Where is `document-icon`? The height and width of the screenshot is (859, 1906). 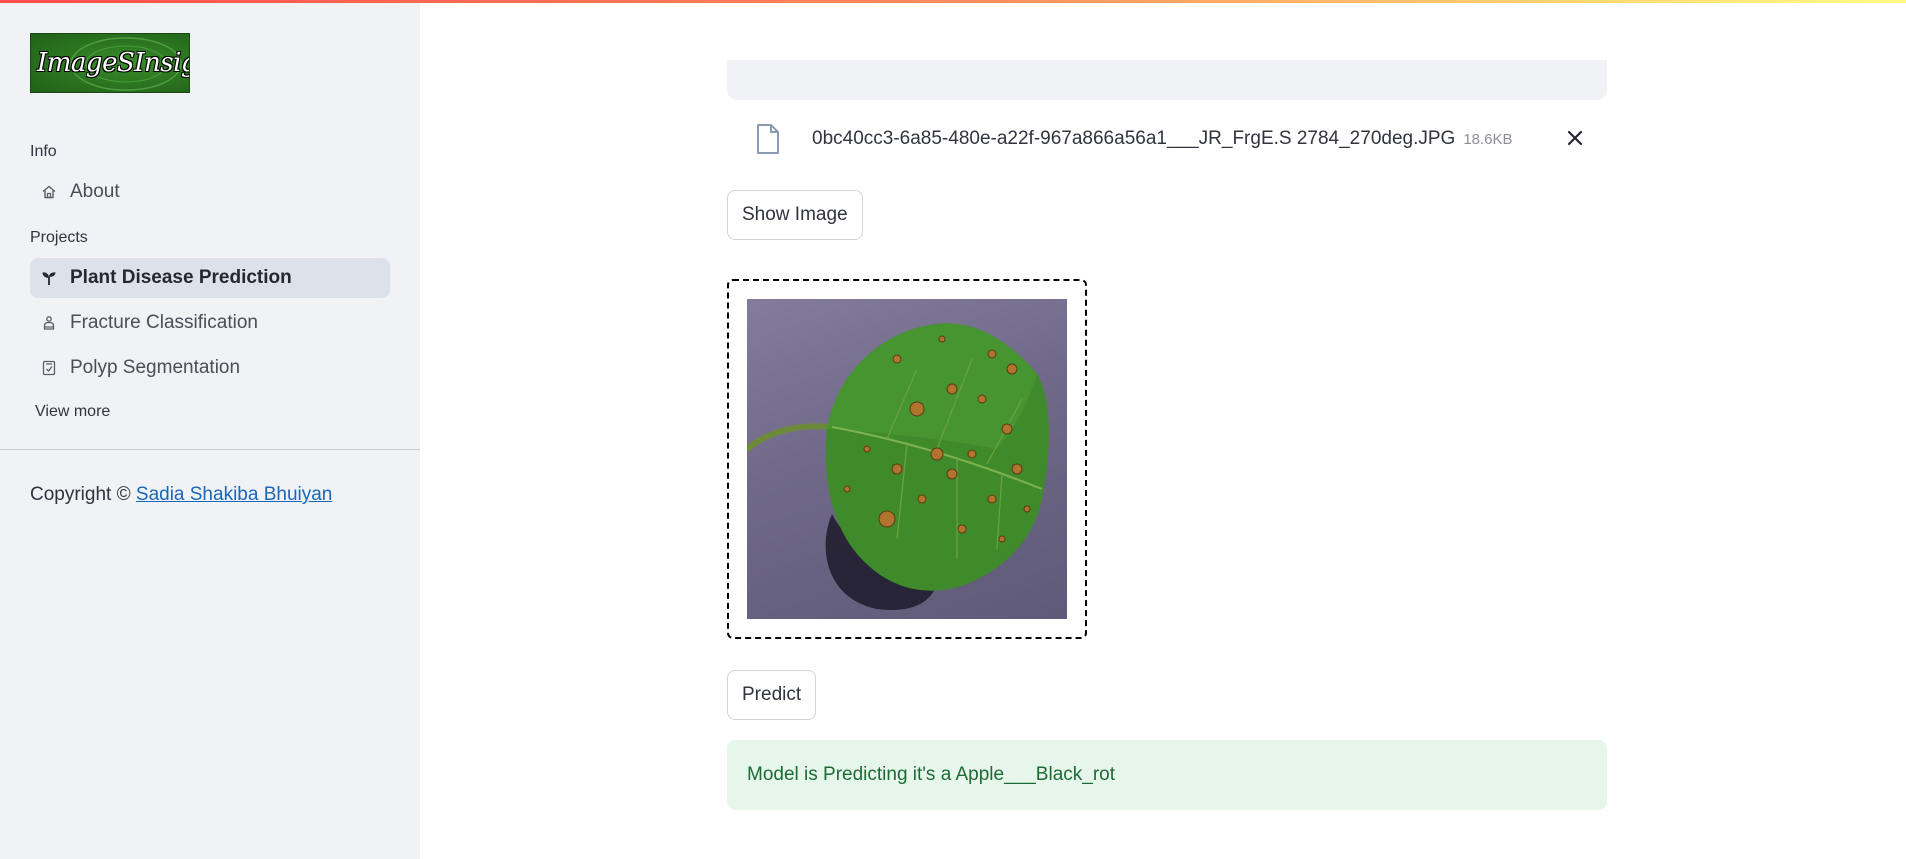
document-icon is located at coordinates (49, 368).